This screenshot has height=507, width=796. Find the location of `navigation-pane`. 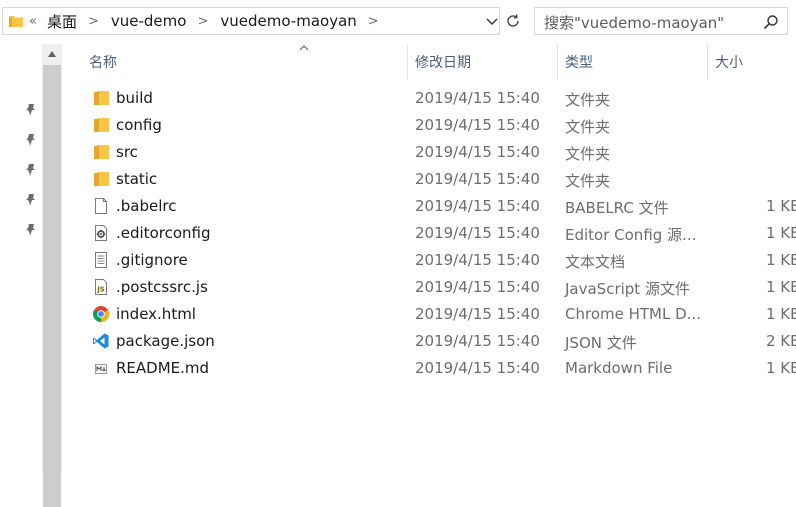

navigation-pane is located at coordinates (21, 258).